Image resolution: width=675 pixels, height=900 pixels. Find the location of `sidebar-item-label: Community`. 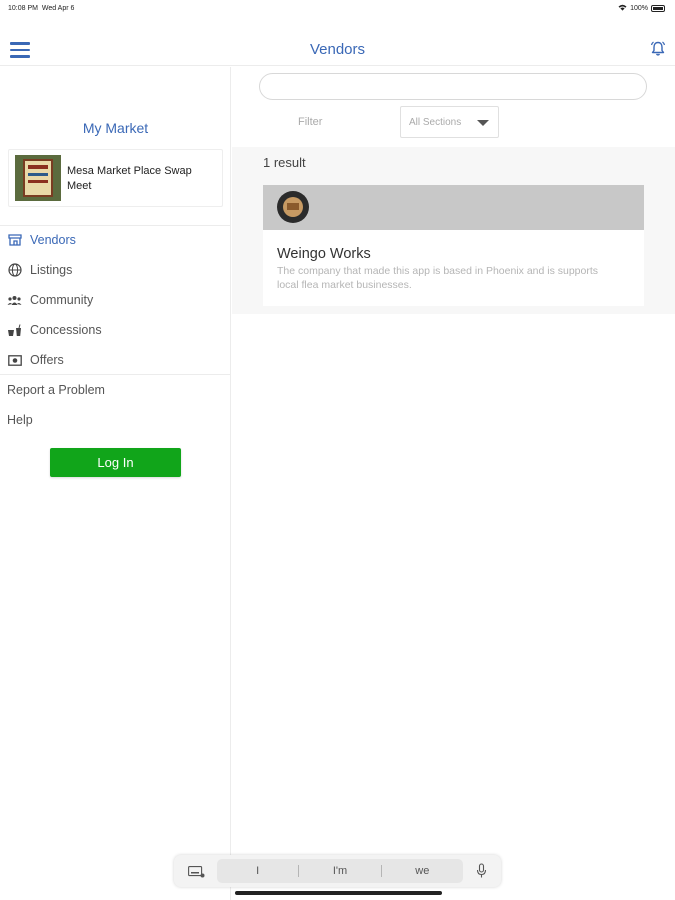

sidebar-item-label: Community is located at coordinates (62, 300).